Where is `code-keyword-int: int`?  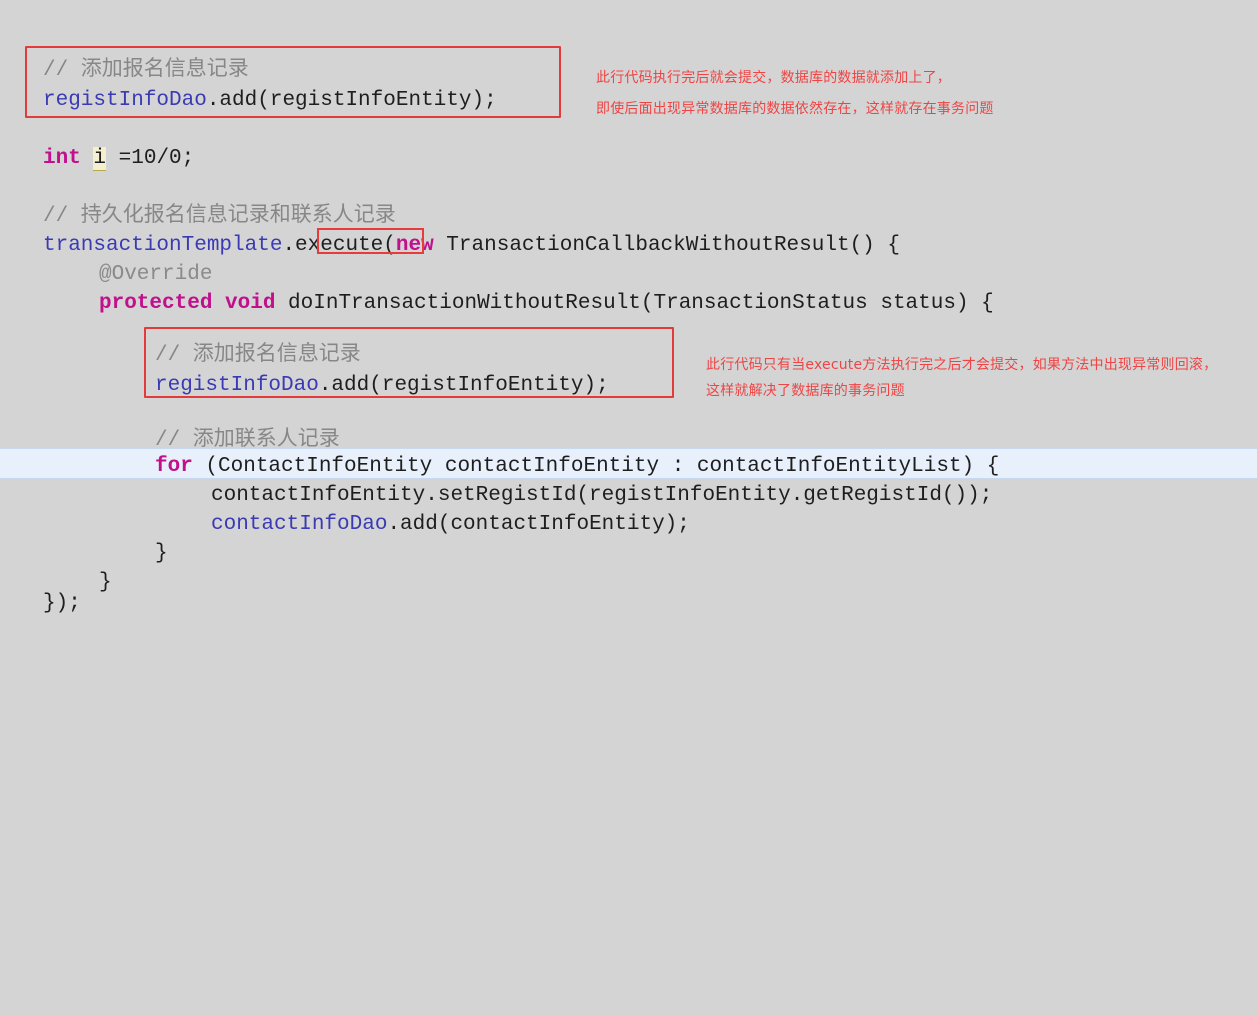
code-keyword-int: int is located at coordinates (62, 158).